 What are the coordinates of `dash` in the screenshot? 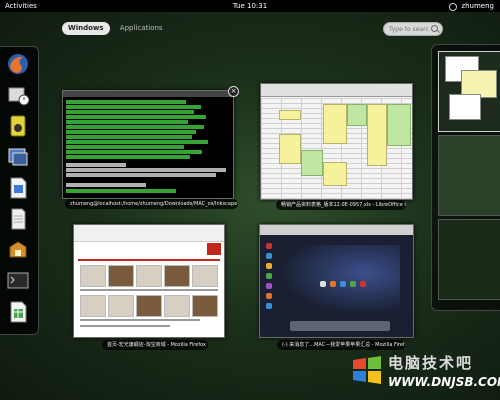 It's located at (19, 190).